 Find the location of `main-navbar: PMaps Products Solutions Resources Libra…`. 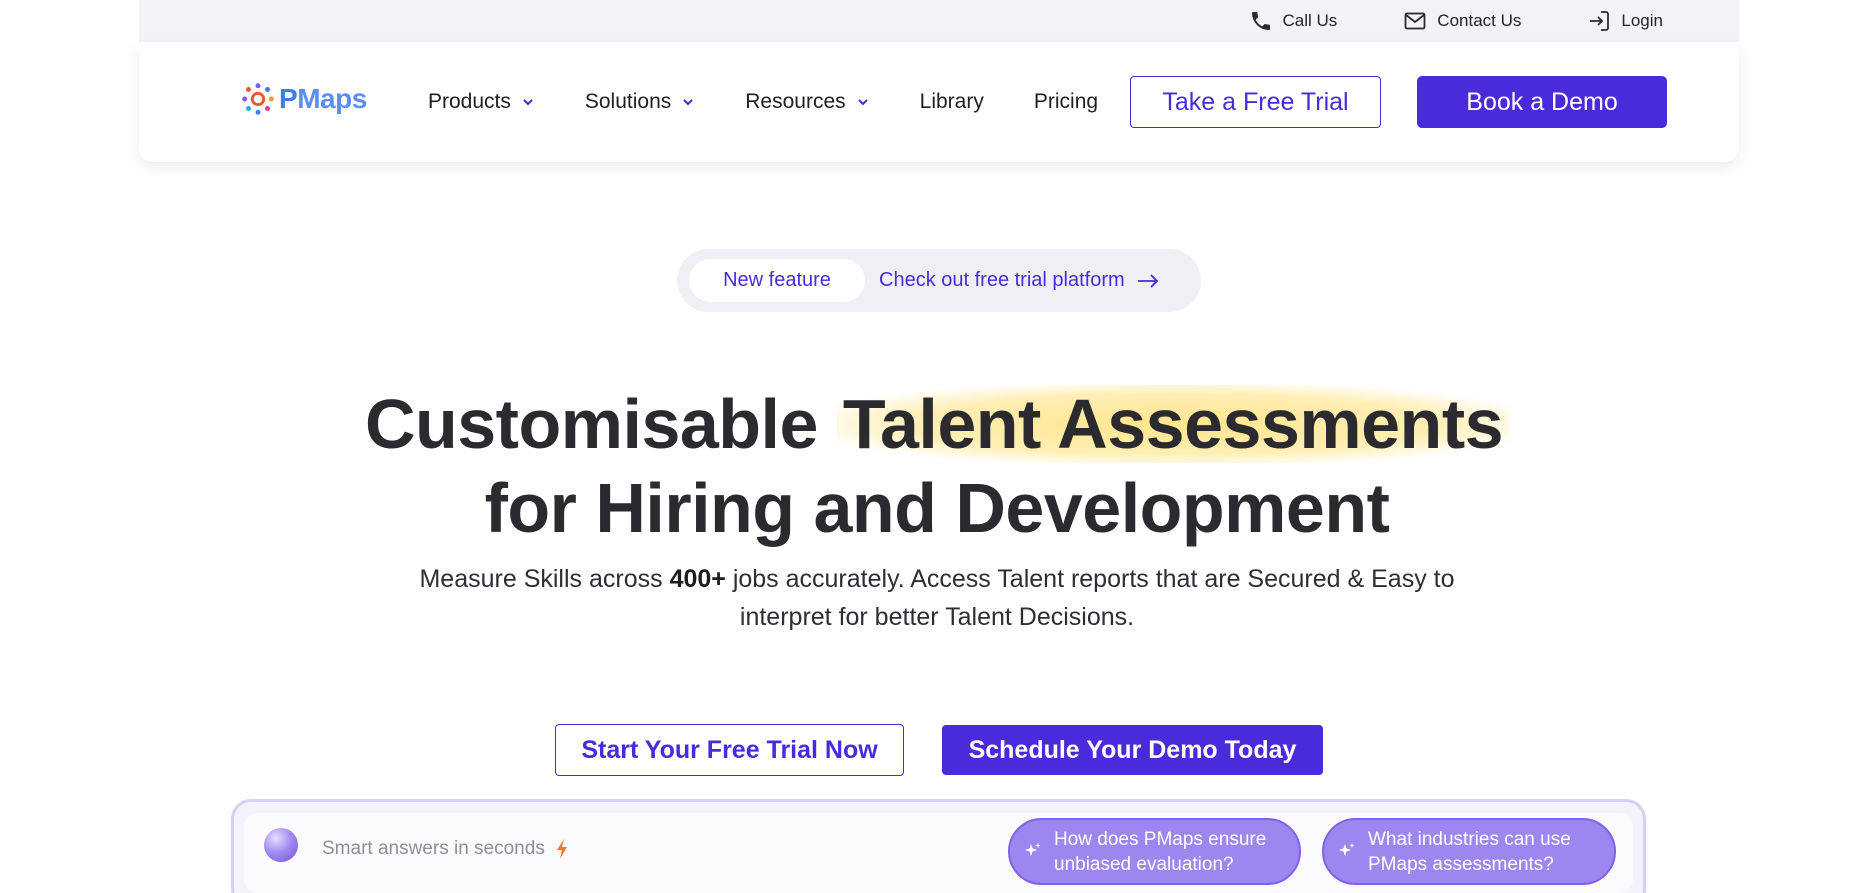

main-navbar: PMaps Products Solutions Resources Libra… is located at coordinates (939, 102).